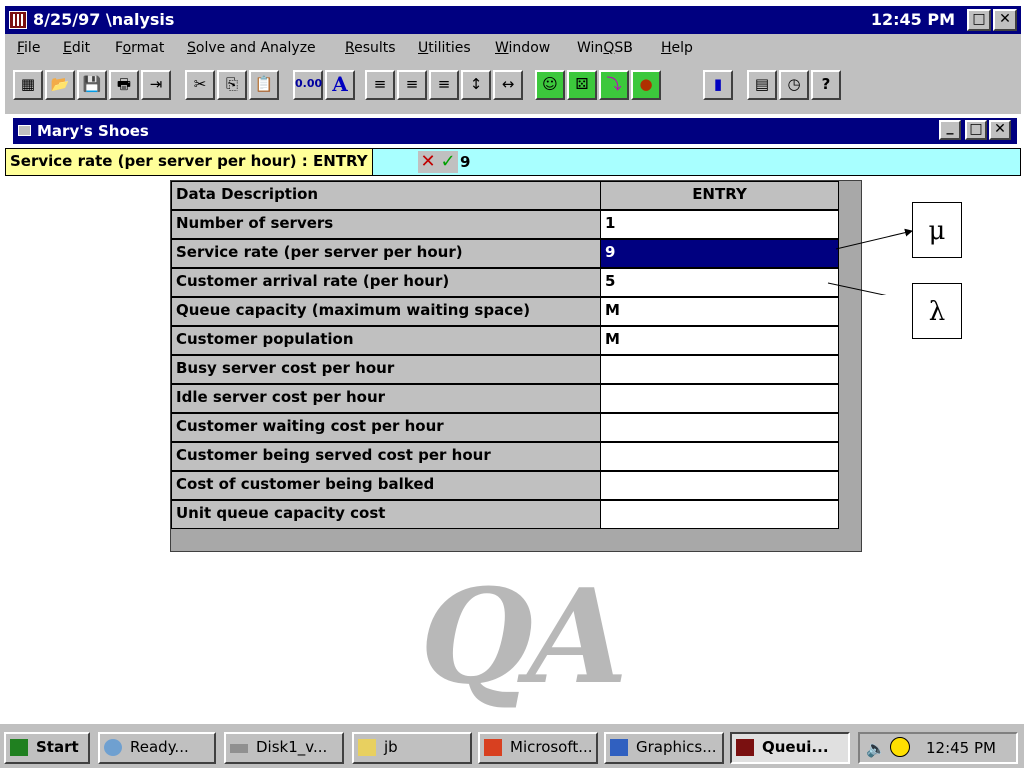 This screenshot has width=1024, height=768. I want to click on speaker-icon: 🔈, so click(876, 748).